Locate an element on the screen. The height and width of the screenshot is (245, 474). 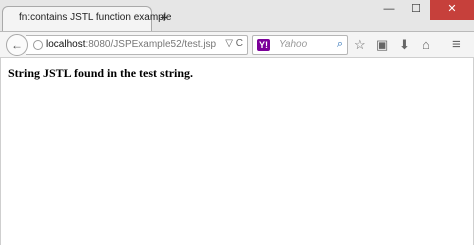
tab-title: fn:contains JSTL function example is located at coordinates (95, 17).